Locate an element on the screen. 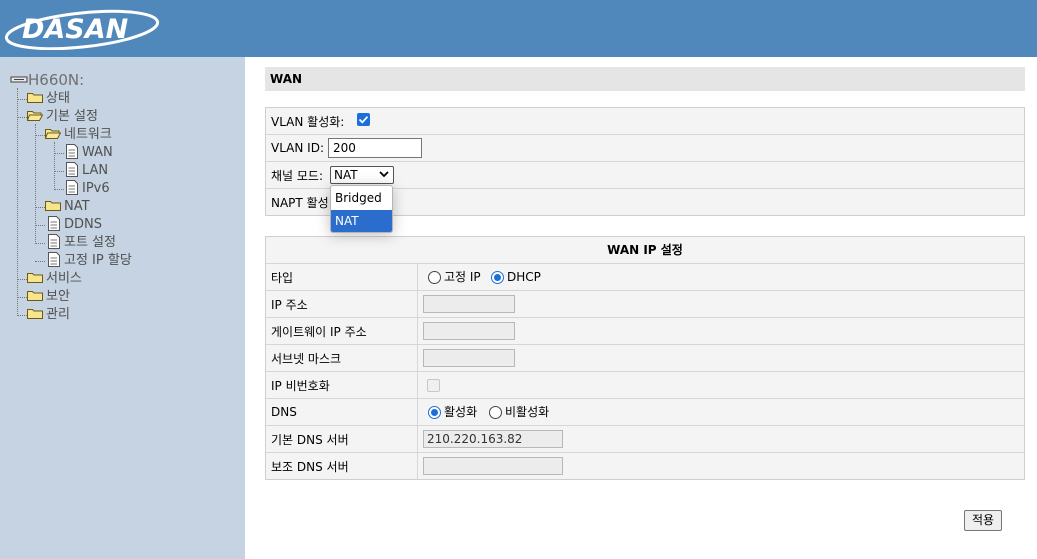 This screenshot has width=1037, height=559. secondary-dns-label: 보조 DNS 서버 is located at coordinates (342, 466).